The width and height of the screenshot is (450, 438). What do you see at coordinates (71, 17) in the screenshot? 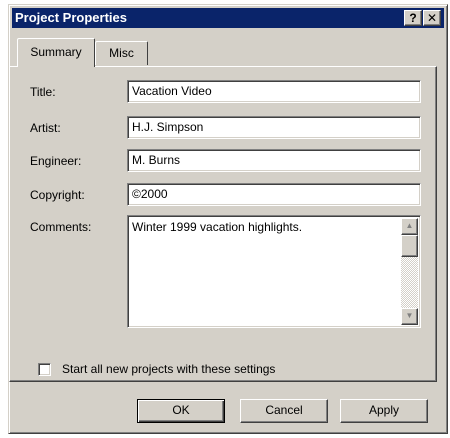
I see `dialog-title: Project Properties` at bounding box center [71, 17].